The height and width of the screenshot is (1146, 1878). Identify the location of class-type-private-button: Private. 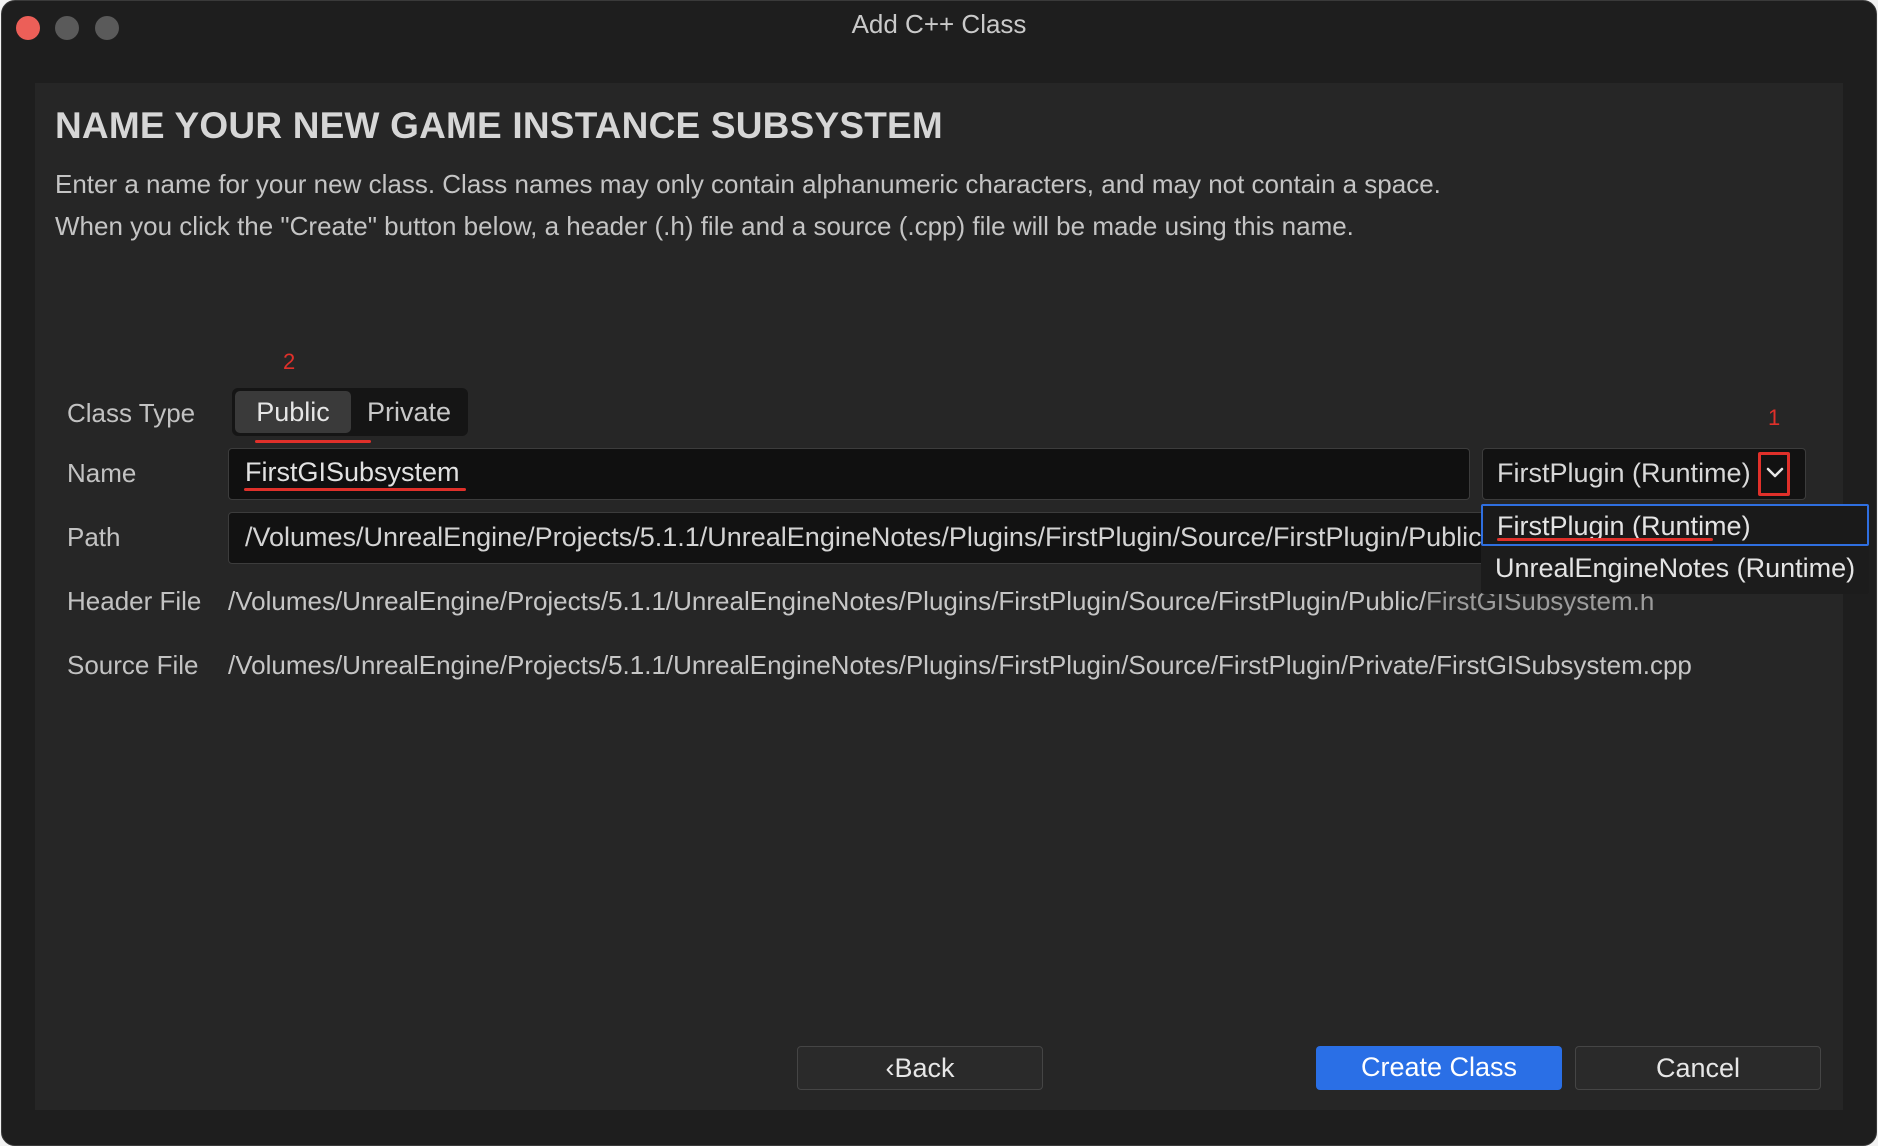
(409, 412).